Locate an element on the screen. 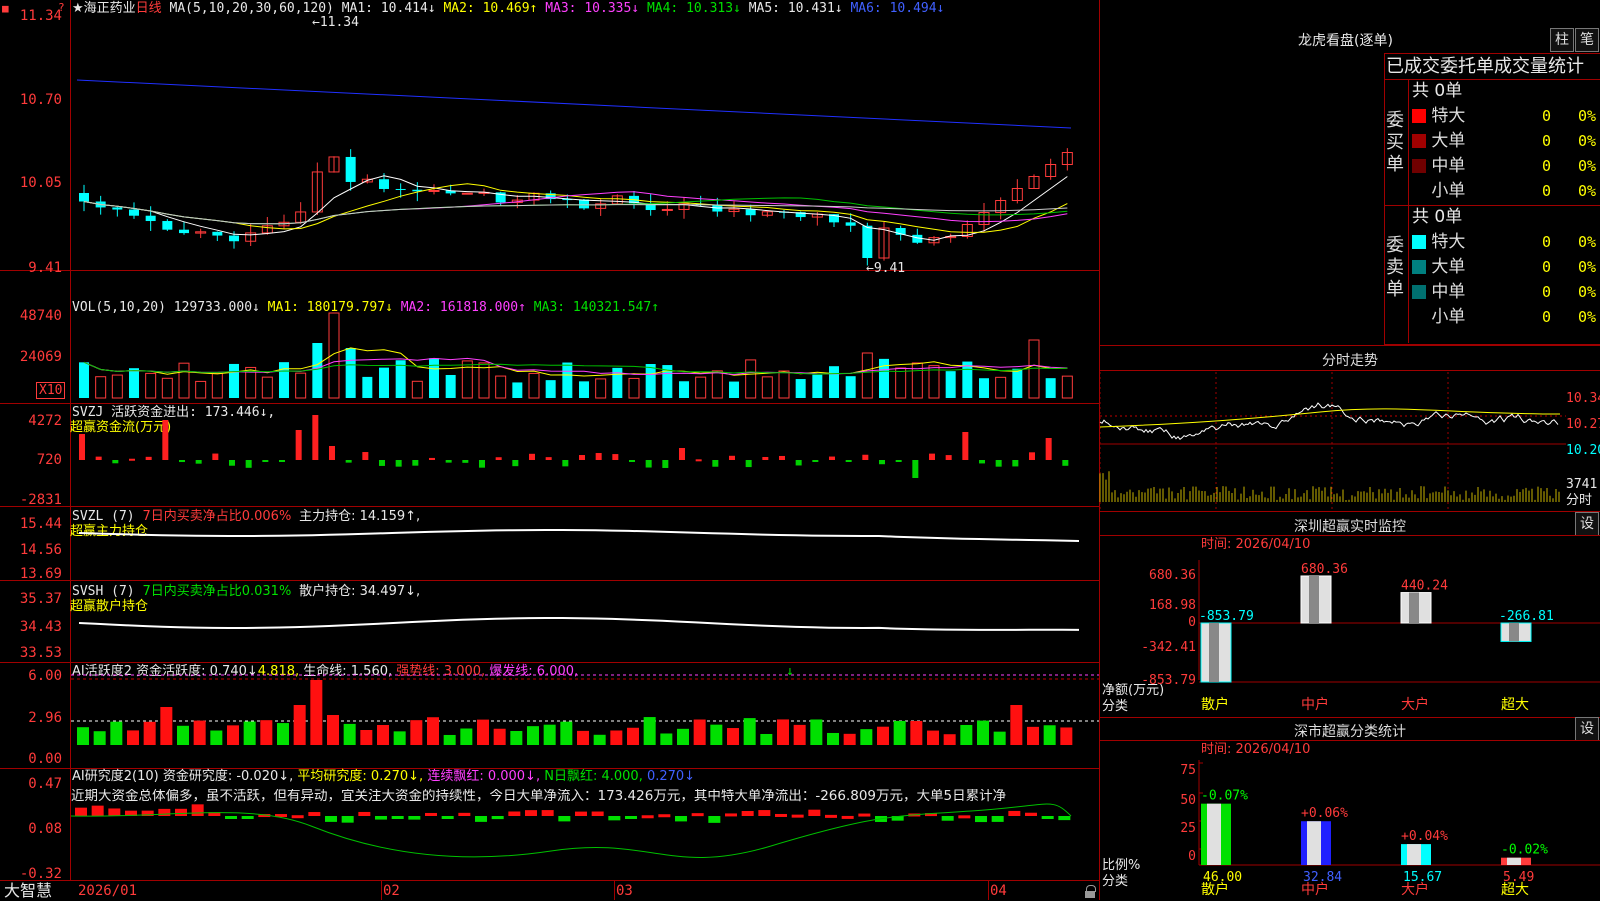 The image size is (1600, 901). period-label: 日线 is located at coordinates (149, 8).